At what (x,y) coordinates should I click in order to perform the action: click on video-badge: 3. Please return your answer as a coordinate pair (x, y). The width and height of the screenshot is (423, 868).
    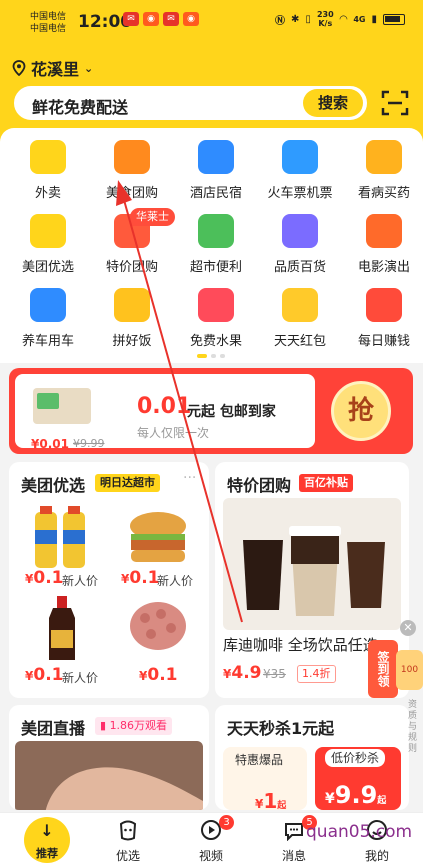
    Looking at the image, I should click on (226, 822).